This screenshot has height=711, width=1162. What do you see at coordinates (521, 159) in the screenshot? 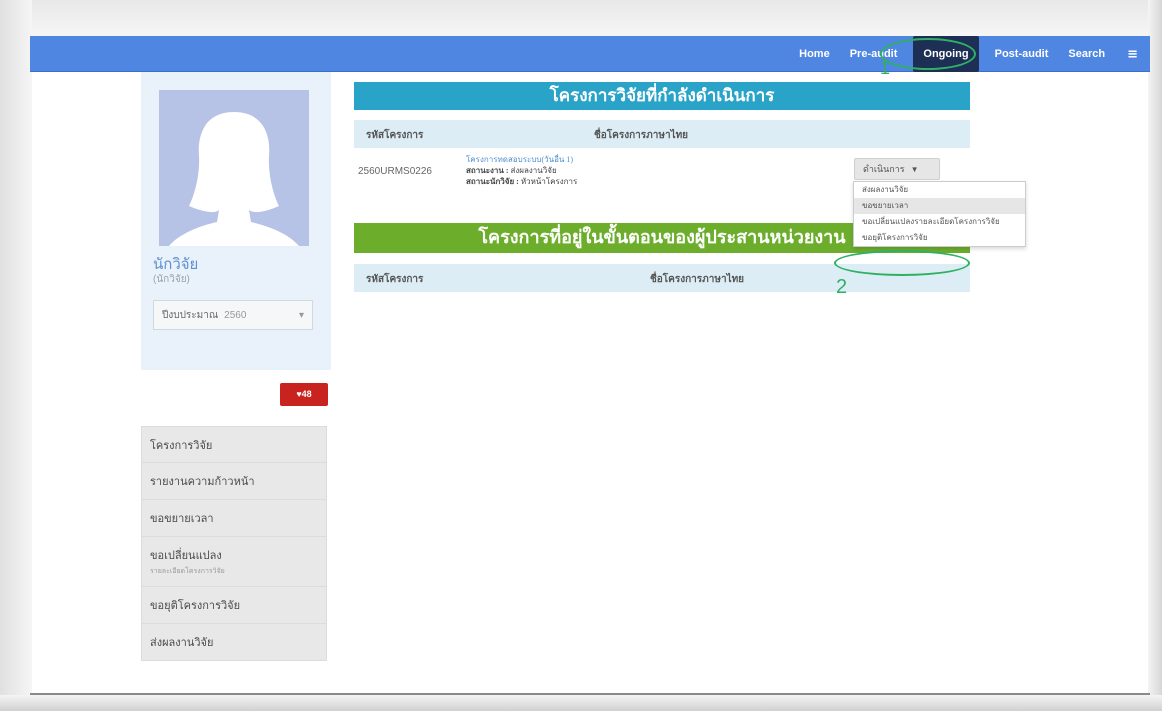
I see `project-title-link: โครงการทดสอบระบบ(วันอื่น 1)` at bounding box center [521, 159].